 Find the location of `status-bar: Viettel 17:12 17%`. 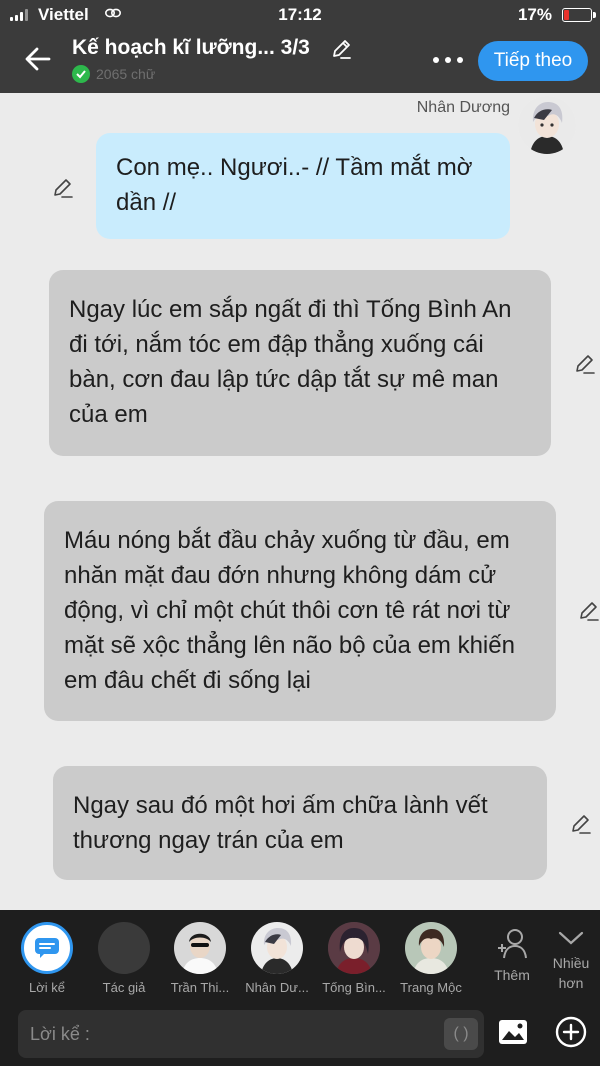

status-bar: Viettel 17:12 17% is located at coordinates (300, 15).